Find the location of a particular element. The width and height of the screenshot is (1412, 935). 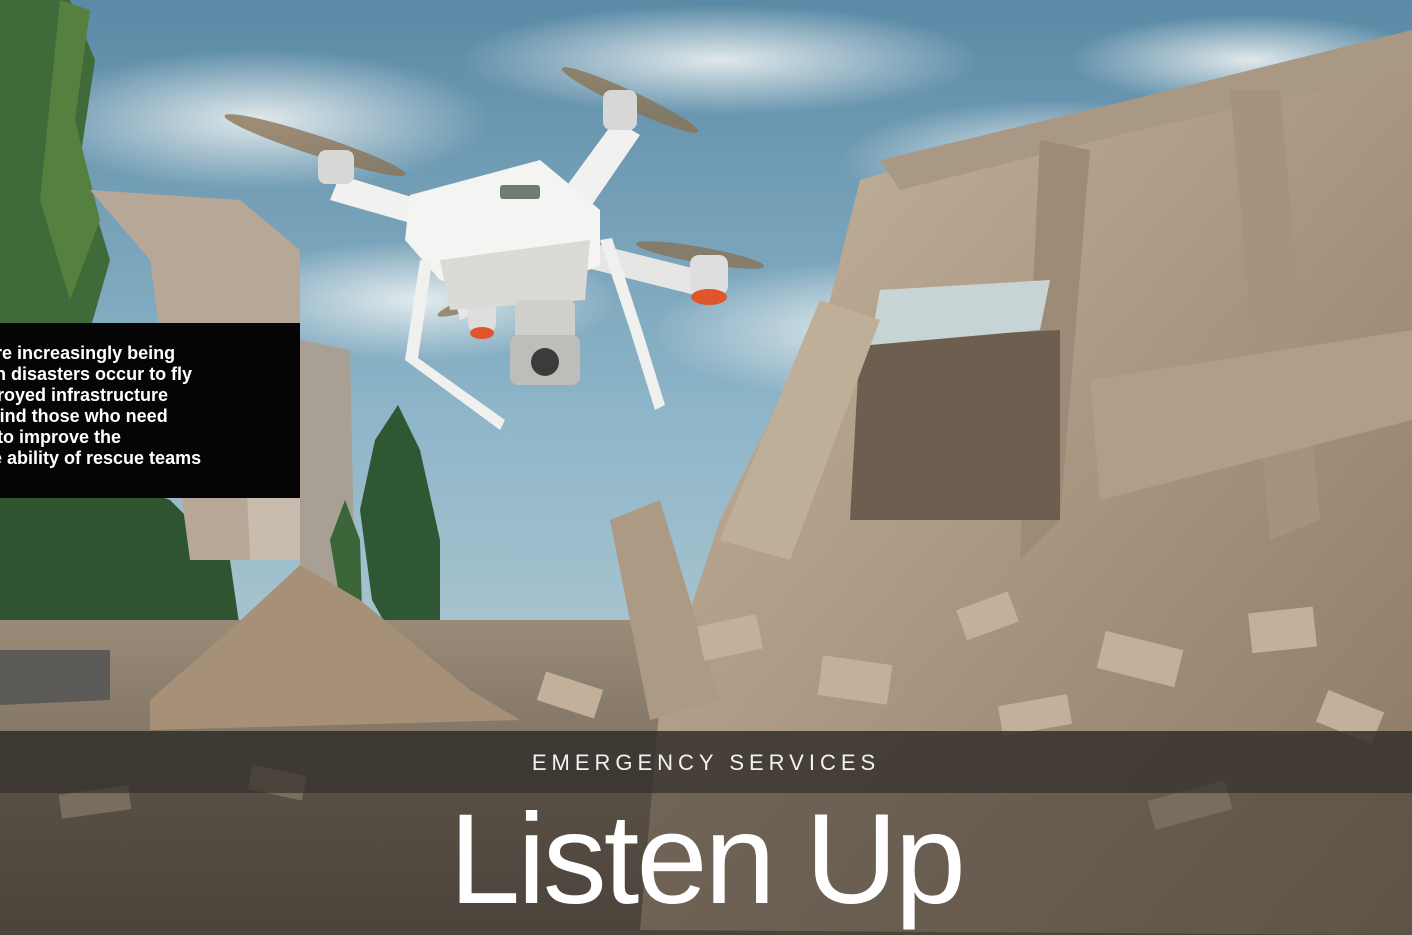

caption-line: and to improve the is located at coordinates (61, 437).